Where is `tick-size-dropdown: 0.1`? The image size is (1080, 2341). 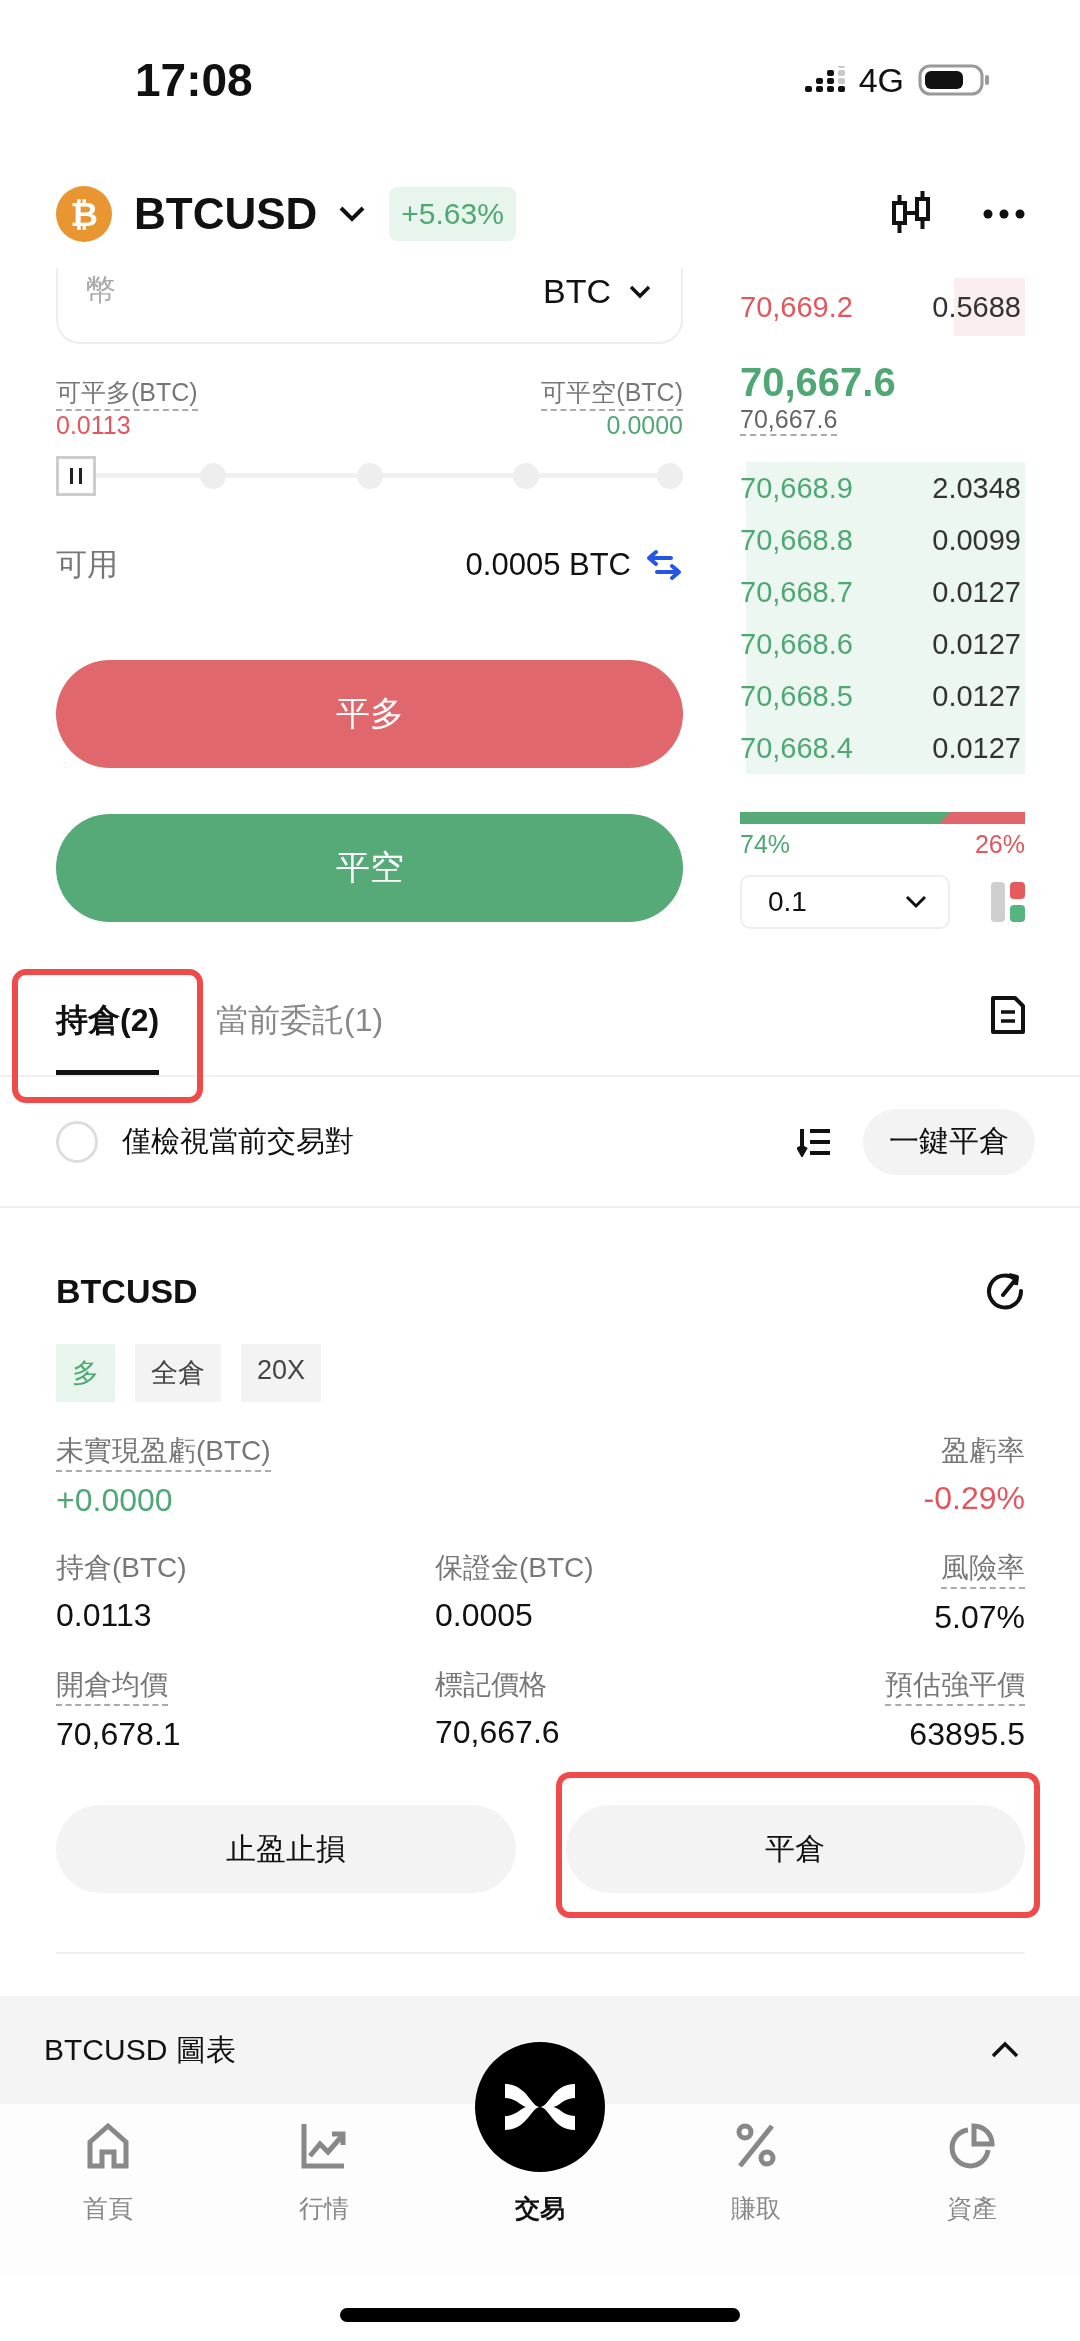 tick-size-dropdown: 0.1 is located at coordinates (845, 902).